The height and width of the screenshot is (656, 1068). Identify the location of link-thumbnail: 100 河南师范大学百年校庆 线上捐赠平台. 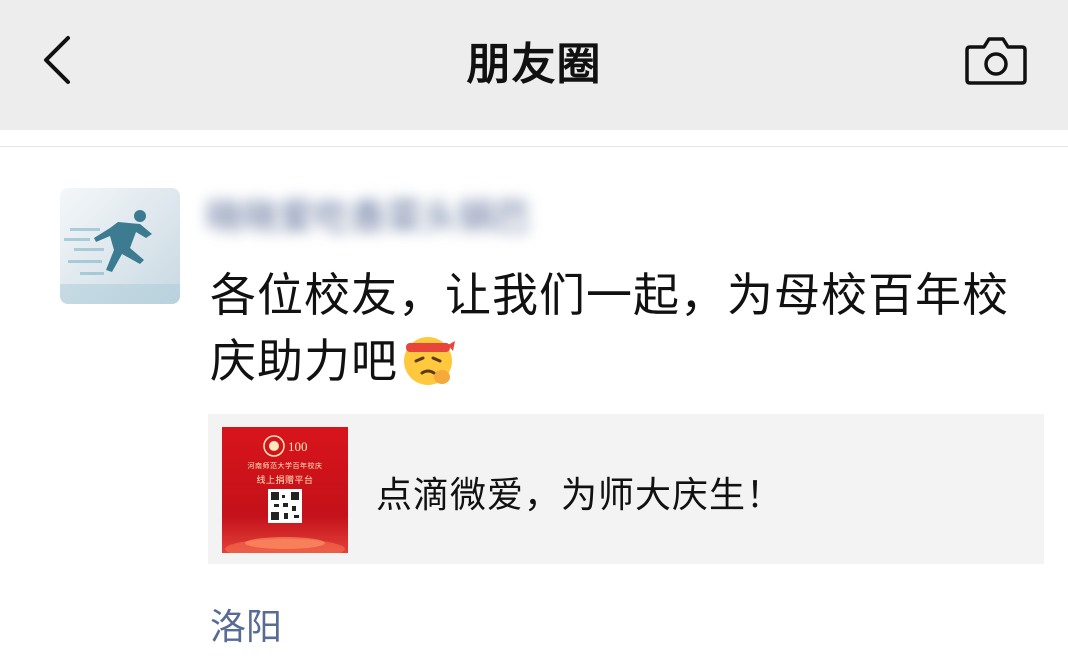
(285, 490).